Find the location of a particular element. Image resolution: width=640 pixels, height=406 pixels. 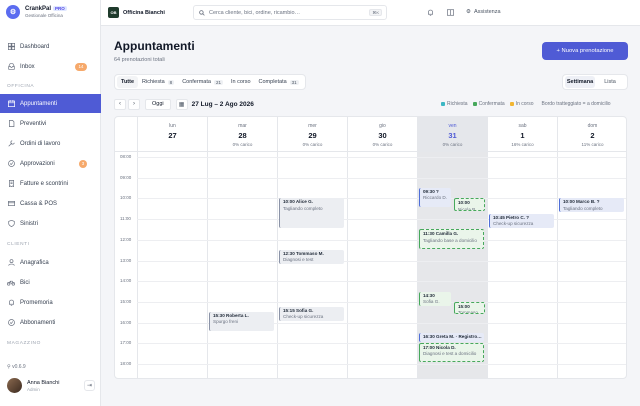

day-number: 30 is located at coordinates (382, 135).